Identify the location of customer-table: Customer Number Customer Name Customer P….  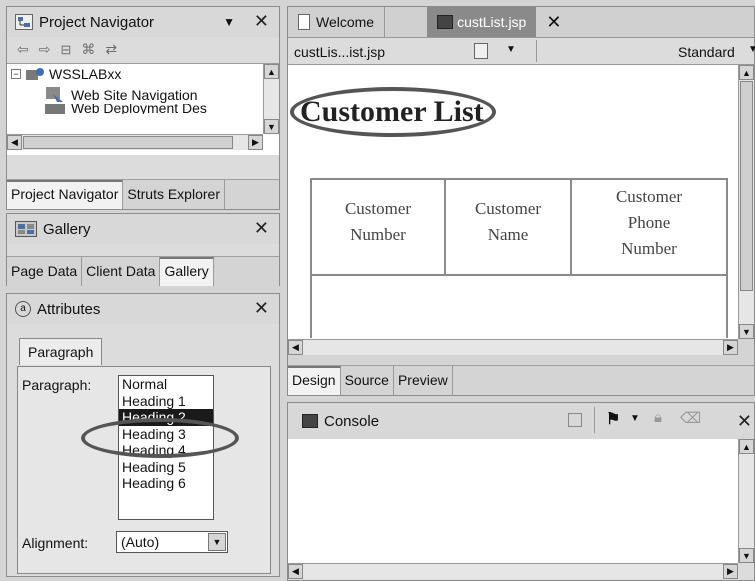
(519, 227).